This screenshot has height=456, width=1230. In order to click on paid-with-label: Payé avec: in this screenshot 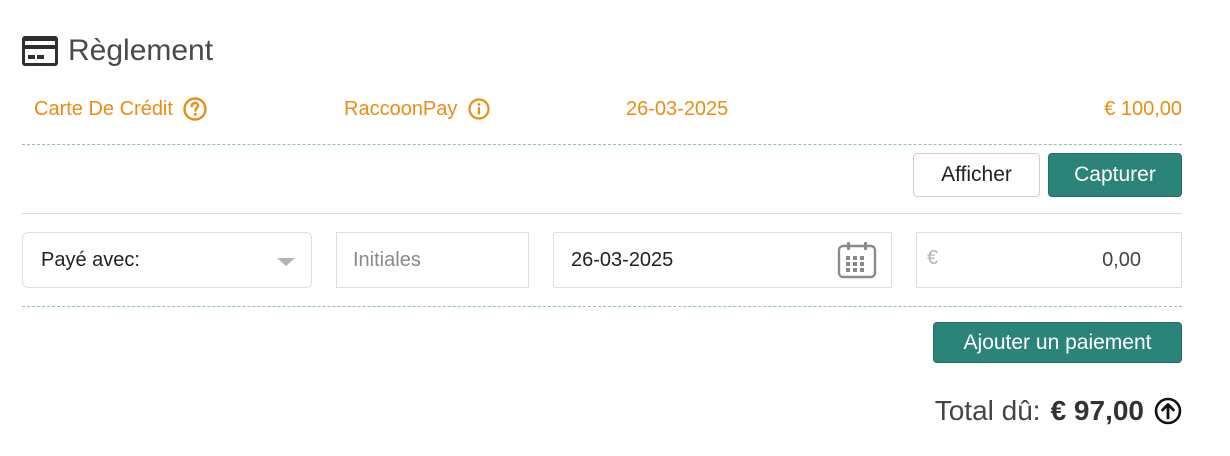, I will do `click(90, 259)`.